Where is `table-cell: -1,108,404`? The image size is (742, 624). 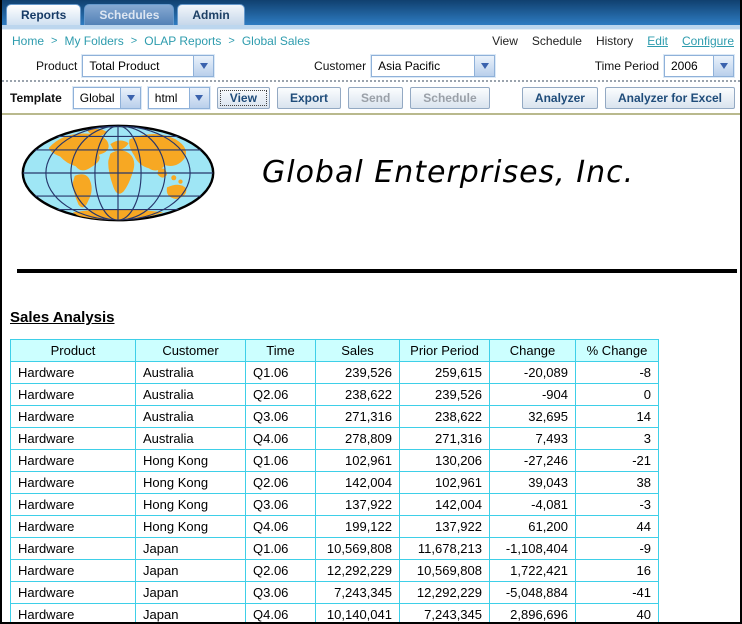 table-cell: -1,108,404 is located at coordinates (532, 548).